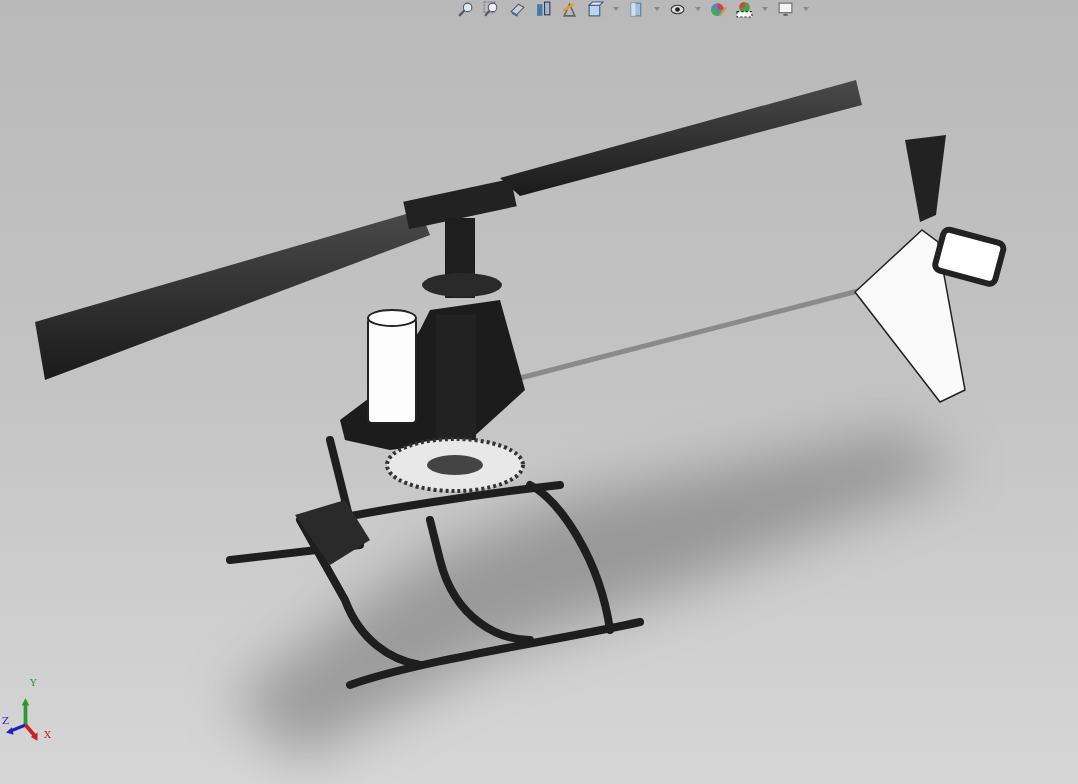 The height and width of the screenshot is (784, 1078). Describe the element at coordinates (491, 9) in the screenshot. I see `zoom-icon` at that location.